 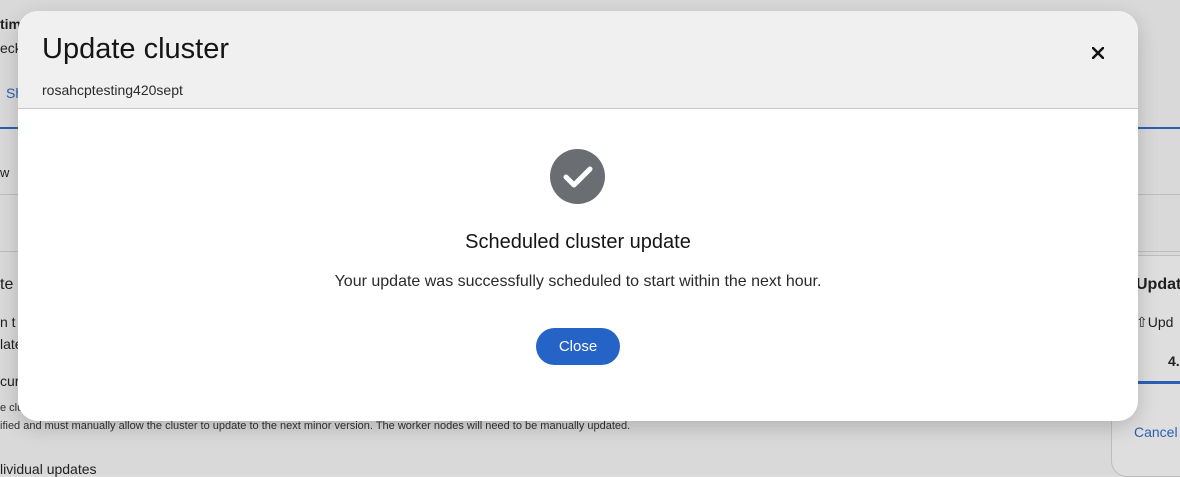 What do you see at coordinates (112, 90) in the screenshot?
I see `cluster-name: rosahcptesting420sept` at bounding box center [112, 90].